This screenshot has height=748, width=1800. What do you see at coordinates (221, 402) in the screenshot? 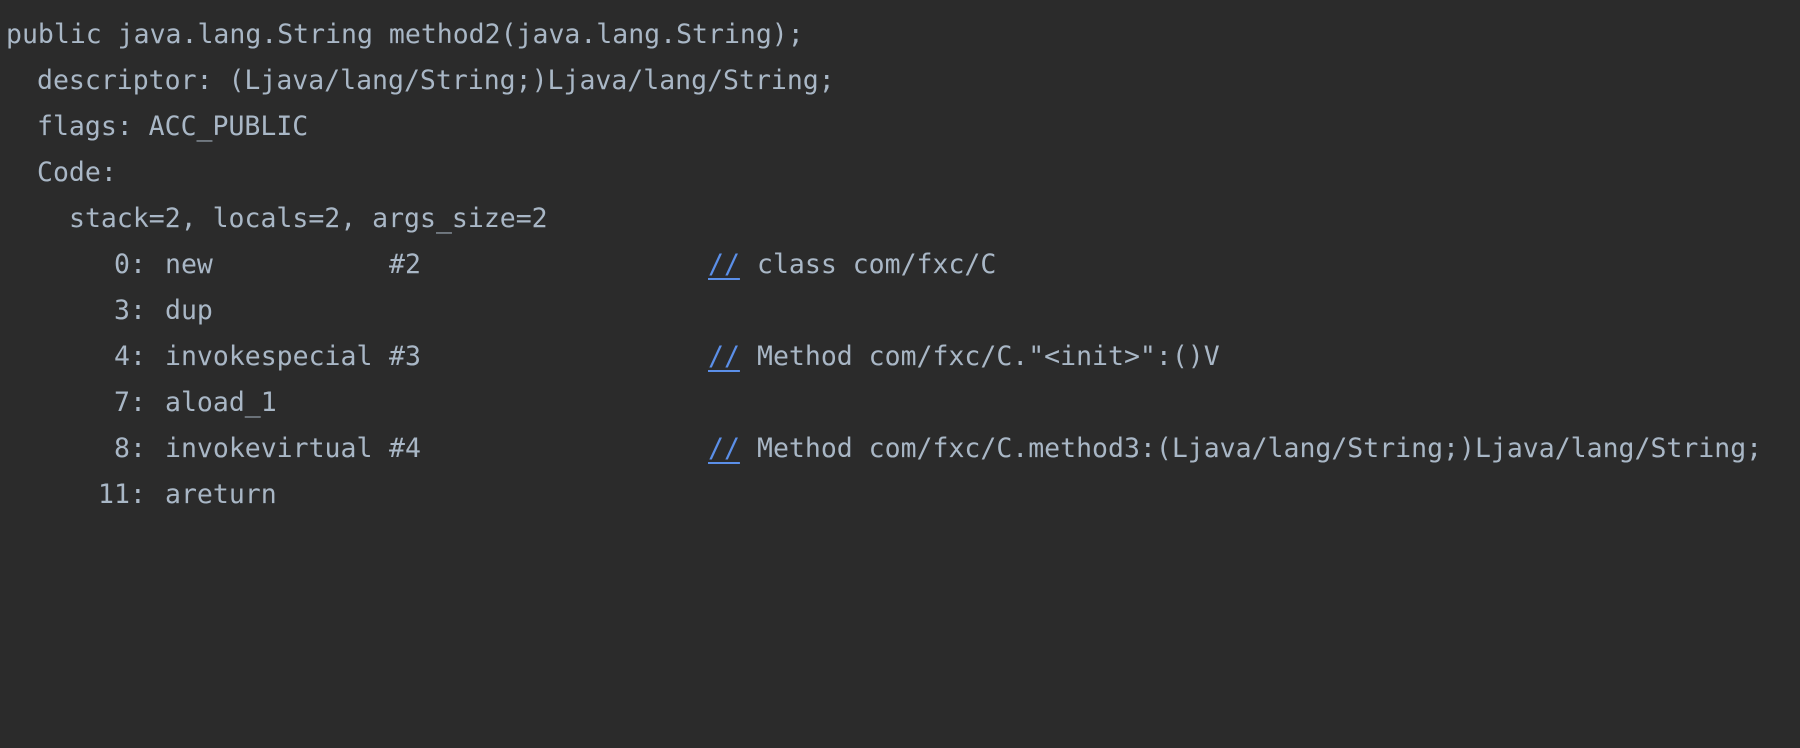
I see `instruction-opcode: aload_1` at bounding box center [221, 402].